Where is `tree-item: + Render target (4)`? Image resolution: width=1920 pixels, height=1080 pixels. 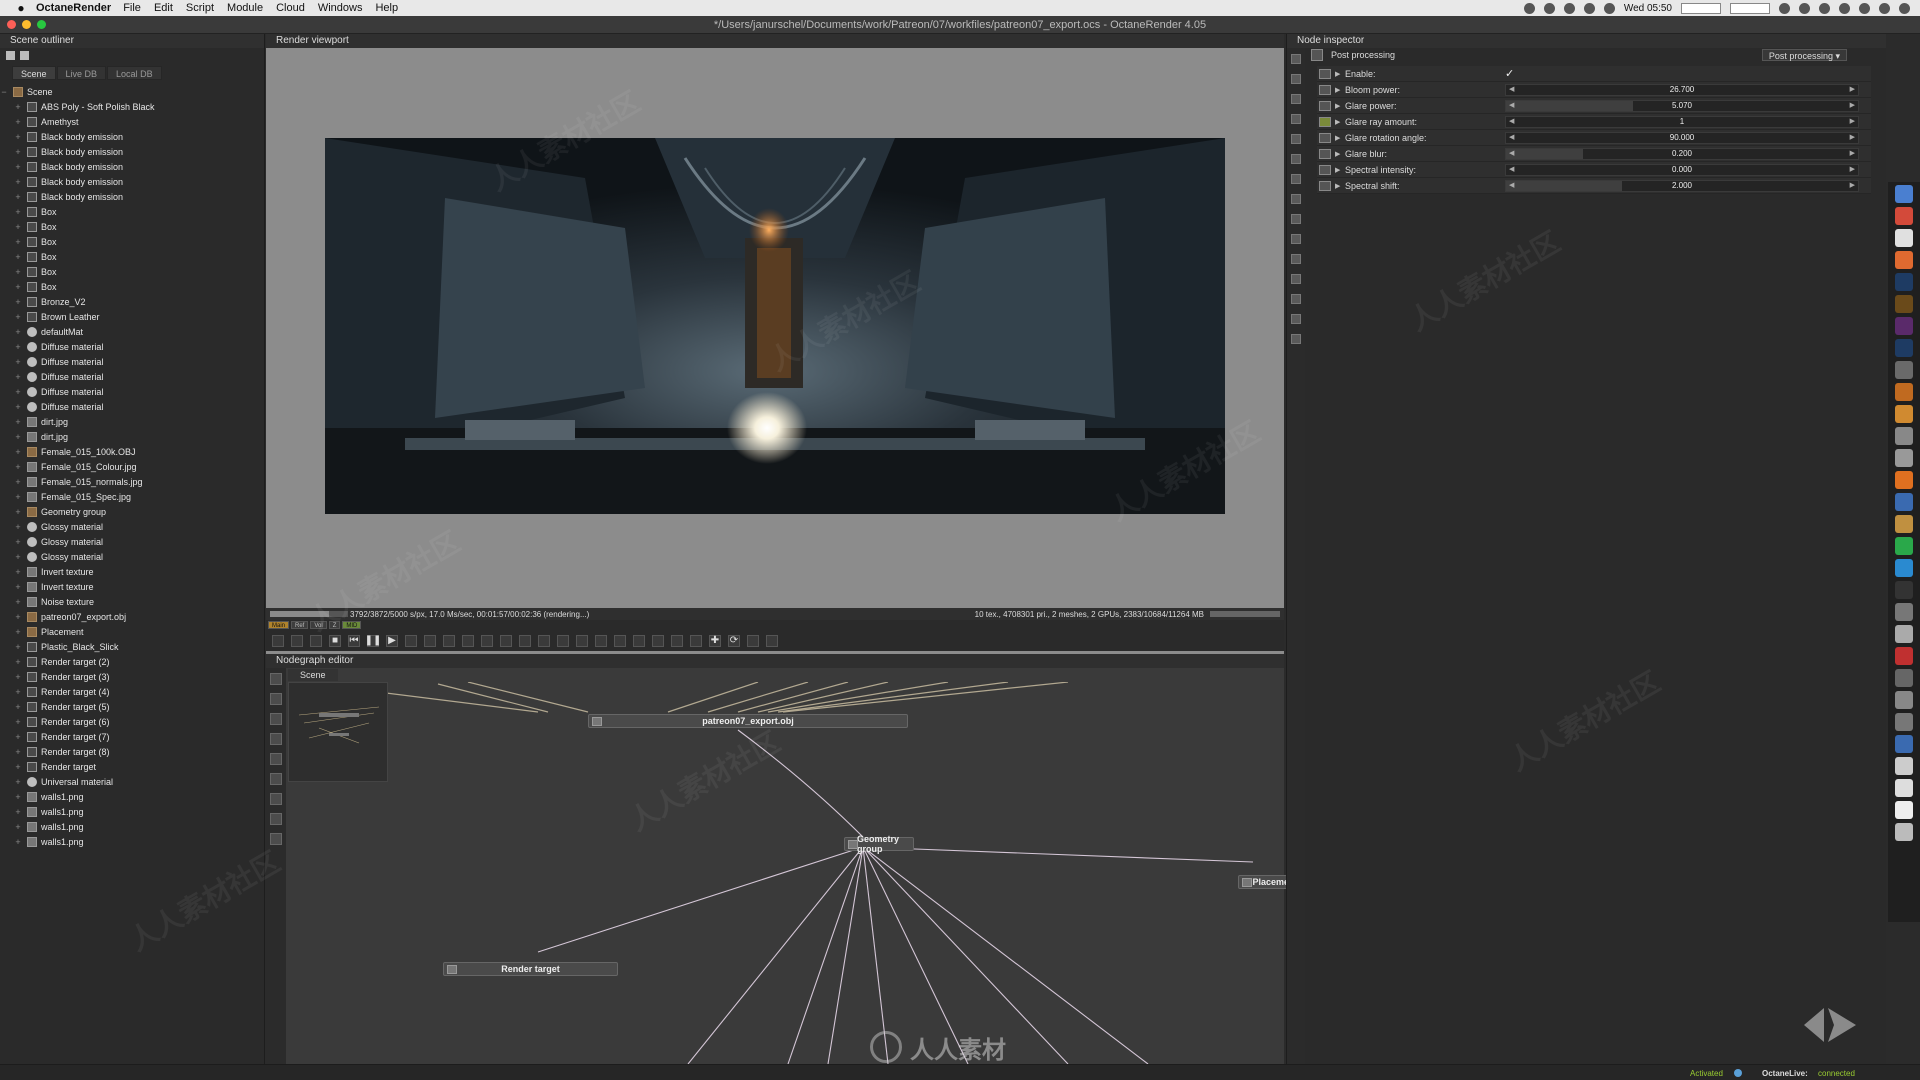 tree-item: + Render target (4) is located at coordinates (132, 691).